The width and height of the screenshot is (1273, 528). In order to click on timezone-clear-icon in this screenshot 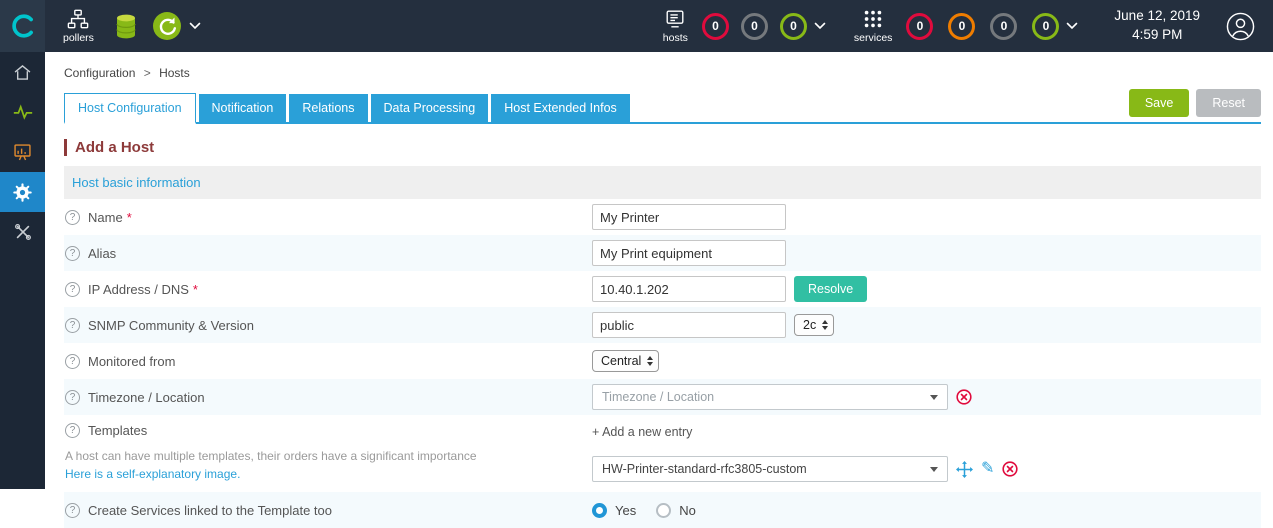, I will do `click(964, 397)`.